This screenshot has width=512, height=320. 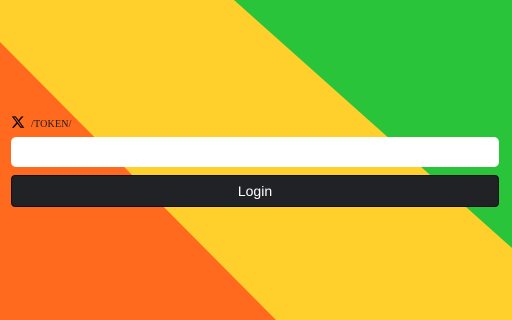 I want to click on token-label-row: /TOKEN/, so click(x=255, y=122).